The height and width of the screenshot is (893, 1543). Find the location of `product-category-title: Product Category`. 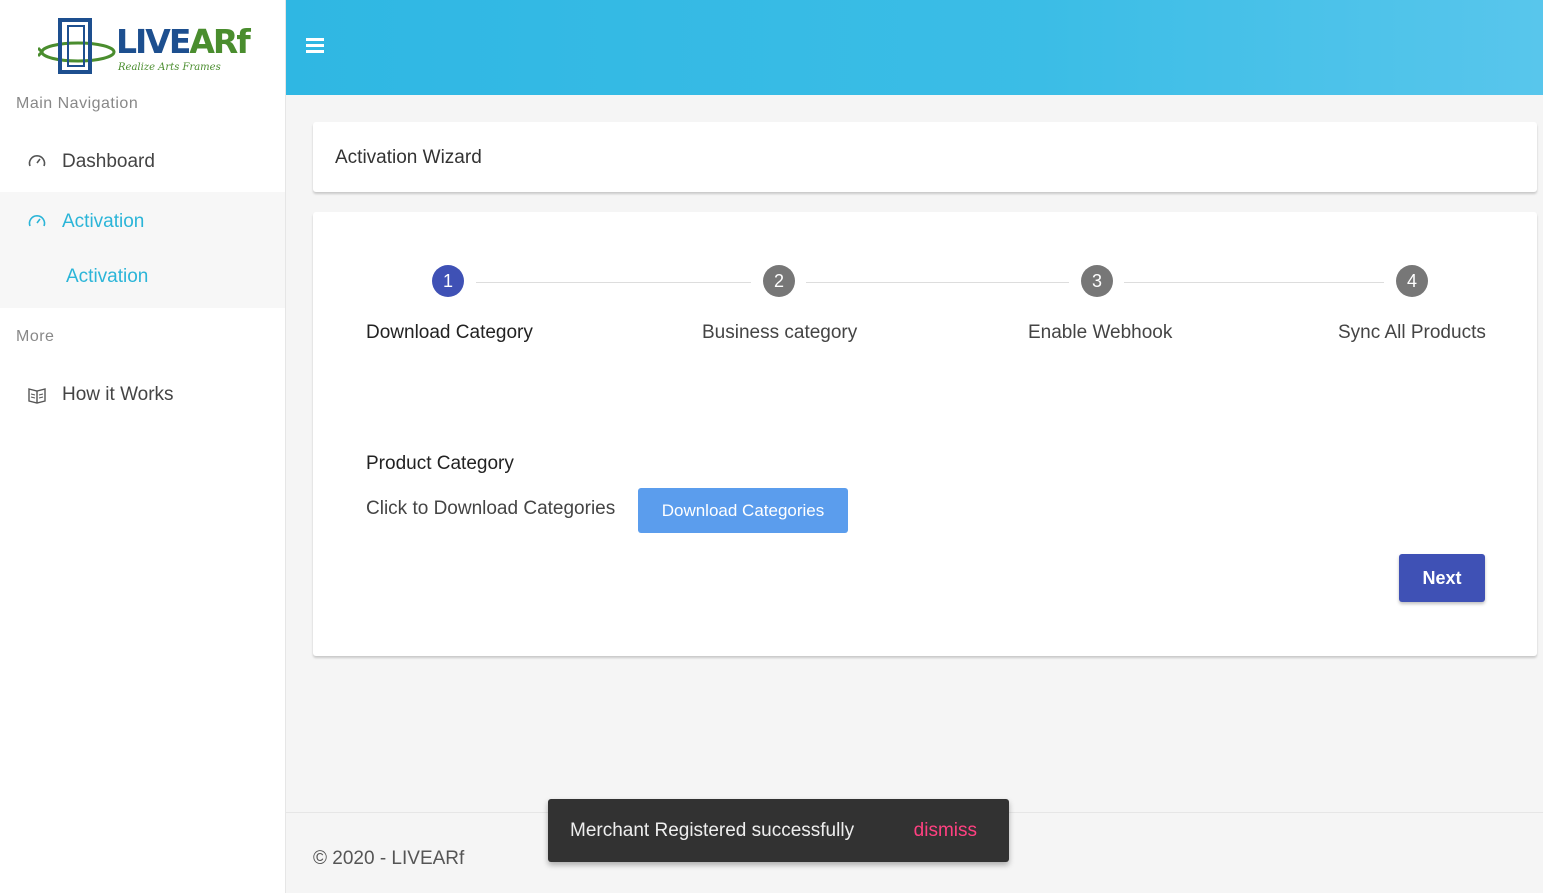

product-category-title: Product Category is located at coordinates (440, 463).